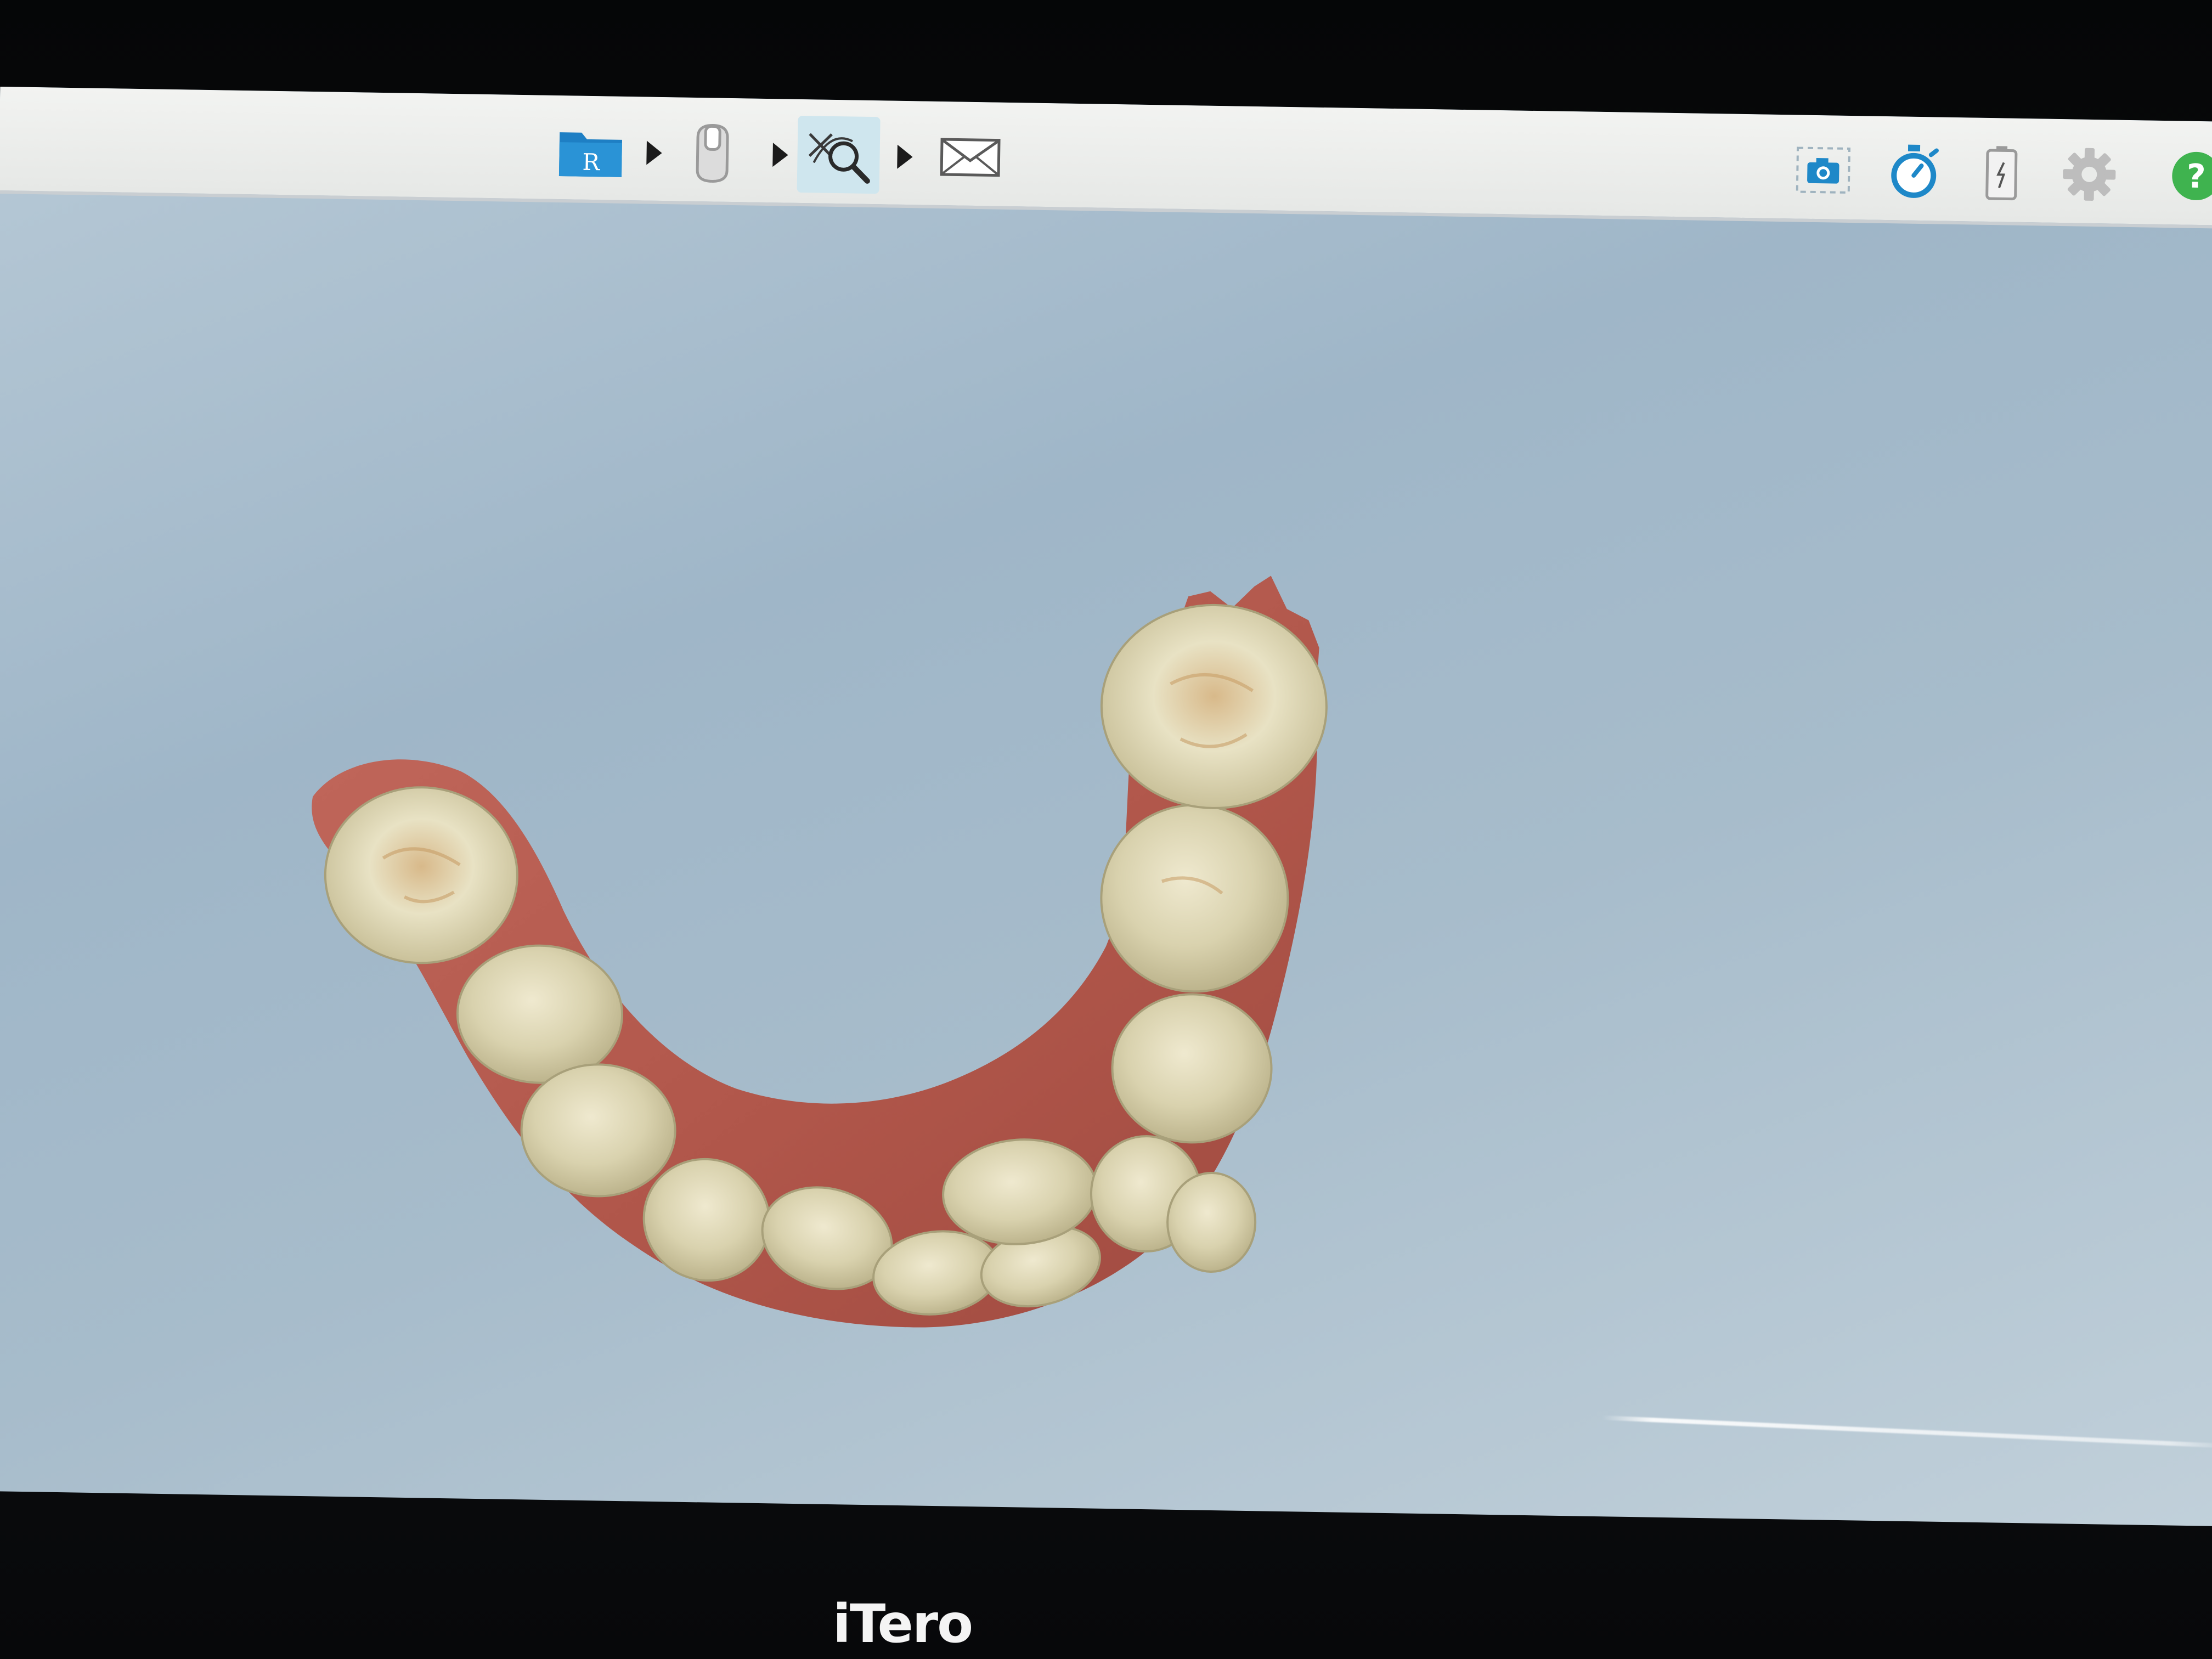 This screenshot has height=1659, width=2212. I want to click on rx-folder-label: R, so click(591, 162).